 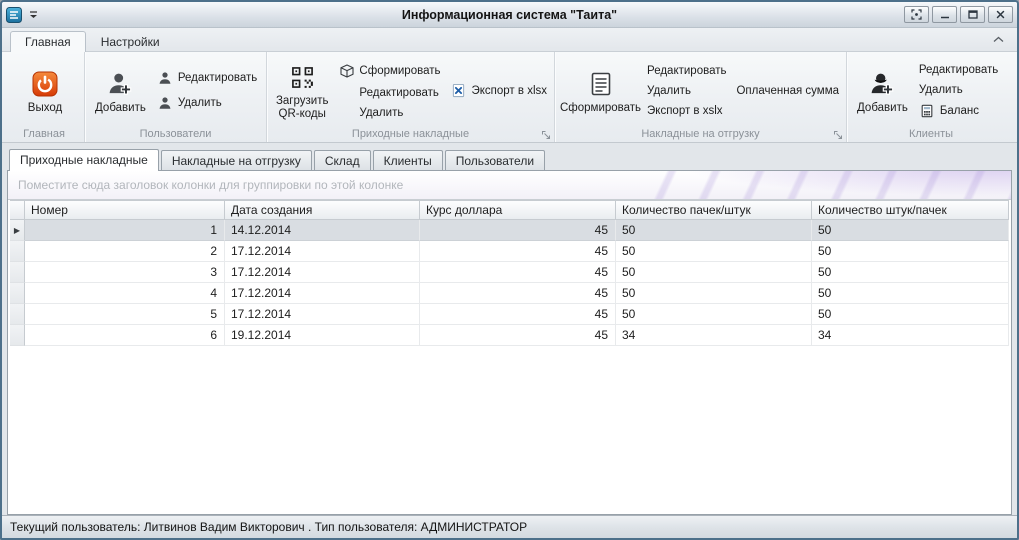 I want to click on title-bar: Информационная система "Таита", so click(x=509, y=15).